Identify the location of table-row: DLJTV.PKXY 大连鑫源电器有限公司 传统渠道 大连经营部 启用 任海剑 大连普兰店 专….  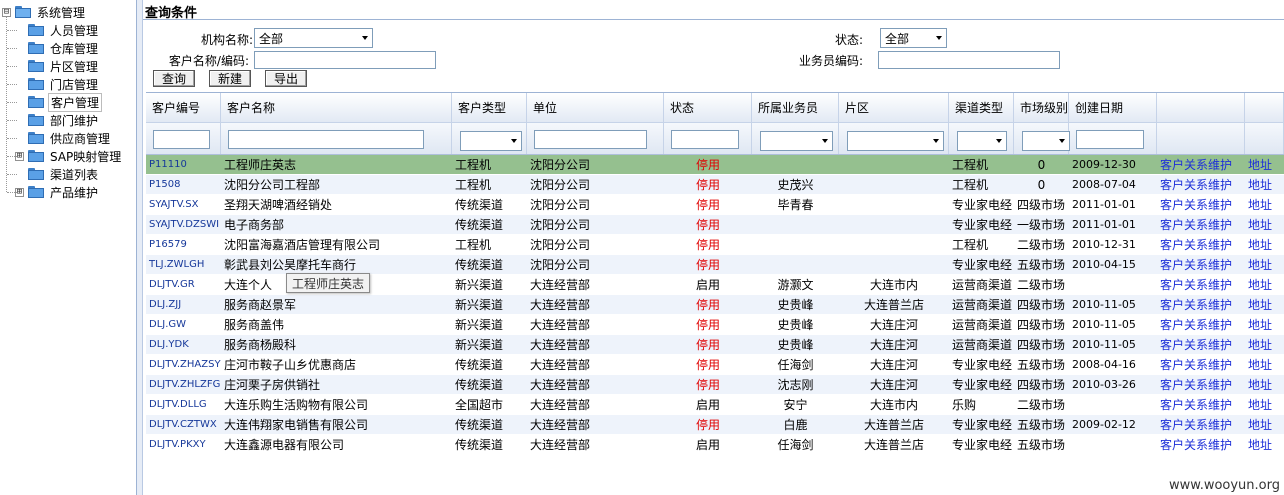
(715, 445).